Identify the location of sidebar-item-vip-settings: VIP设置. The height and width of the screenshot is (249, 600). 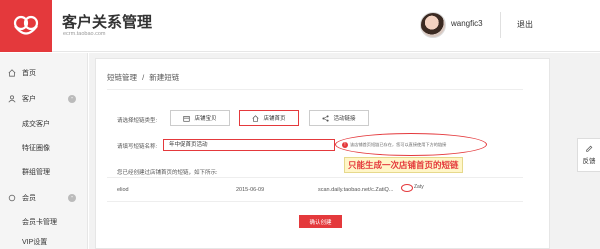
(44, 241).